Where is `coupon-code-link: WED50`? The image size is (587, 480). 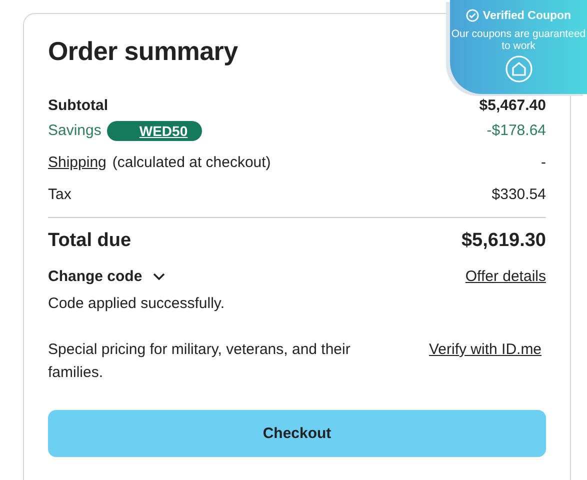 coupon-code-link: WED50 is located at coordinates (154, 130).